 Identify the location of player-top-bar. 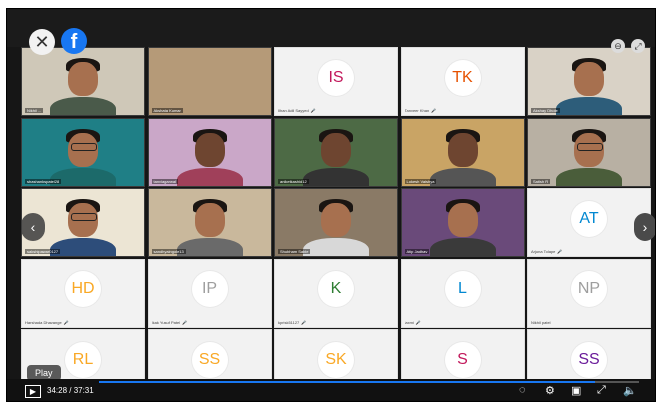
(331, 28).